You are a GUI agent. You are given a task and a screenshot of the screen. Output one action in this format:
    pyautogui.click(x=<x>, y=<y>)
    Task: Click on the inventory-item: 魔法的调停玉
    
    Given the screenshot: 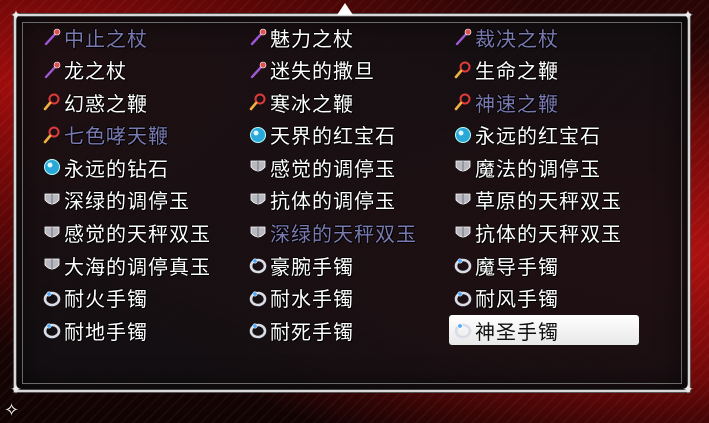 What is the action you would take?
    pyautogui.click(x=551, y=167)
    